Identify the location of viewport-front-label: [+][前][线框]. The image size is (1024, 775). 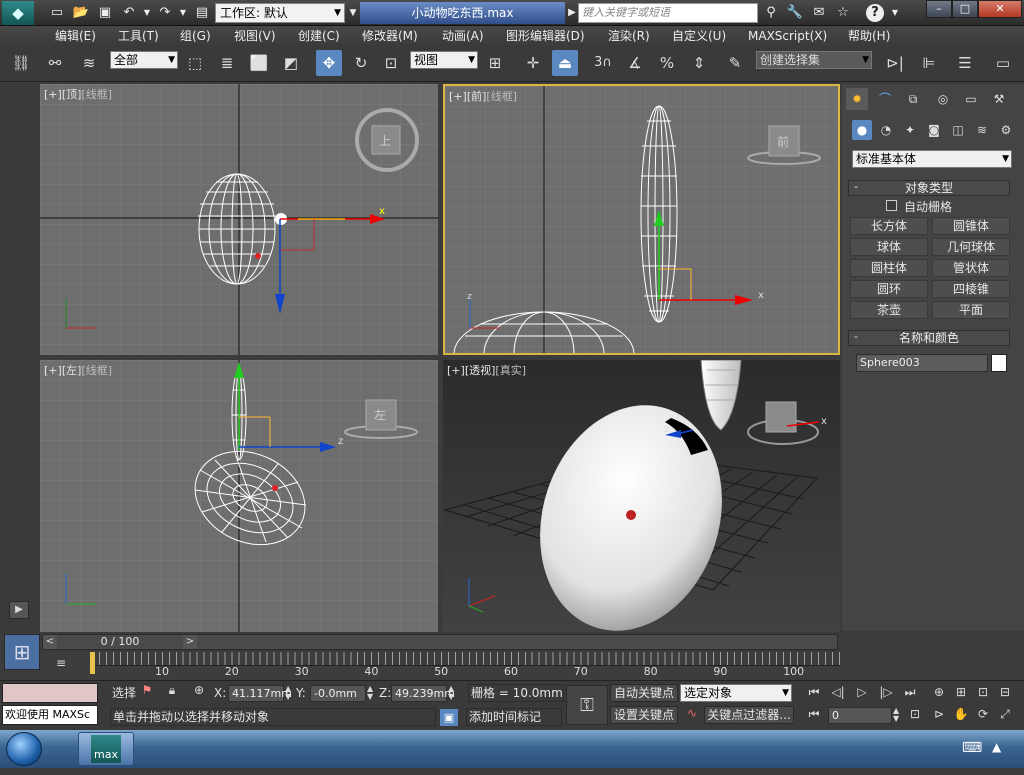
(483, 96).